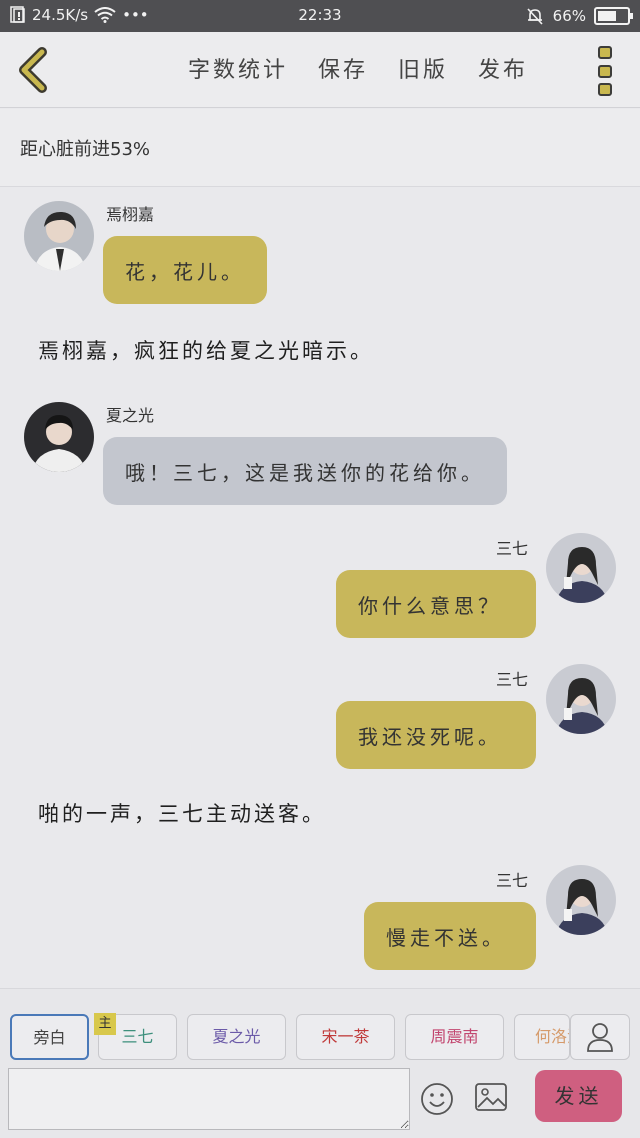 The width and height of the screenshot is (640, 1138). I want to click on battery-icon, so click(613, 16).